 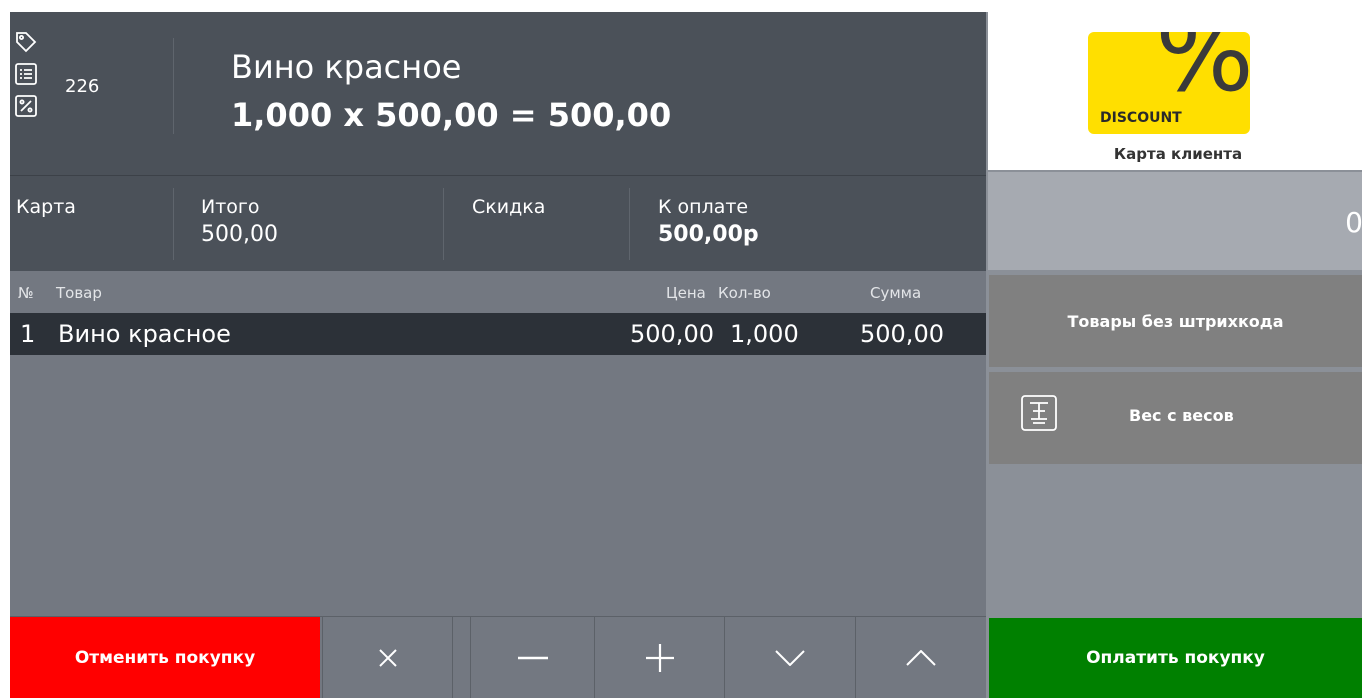 I want to click on row-quantity: 1,000, so click(x=764, y=334).